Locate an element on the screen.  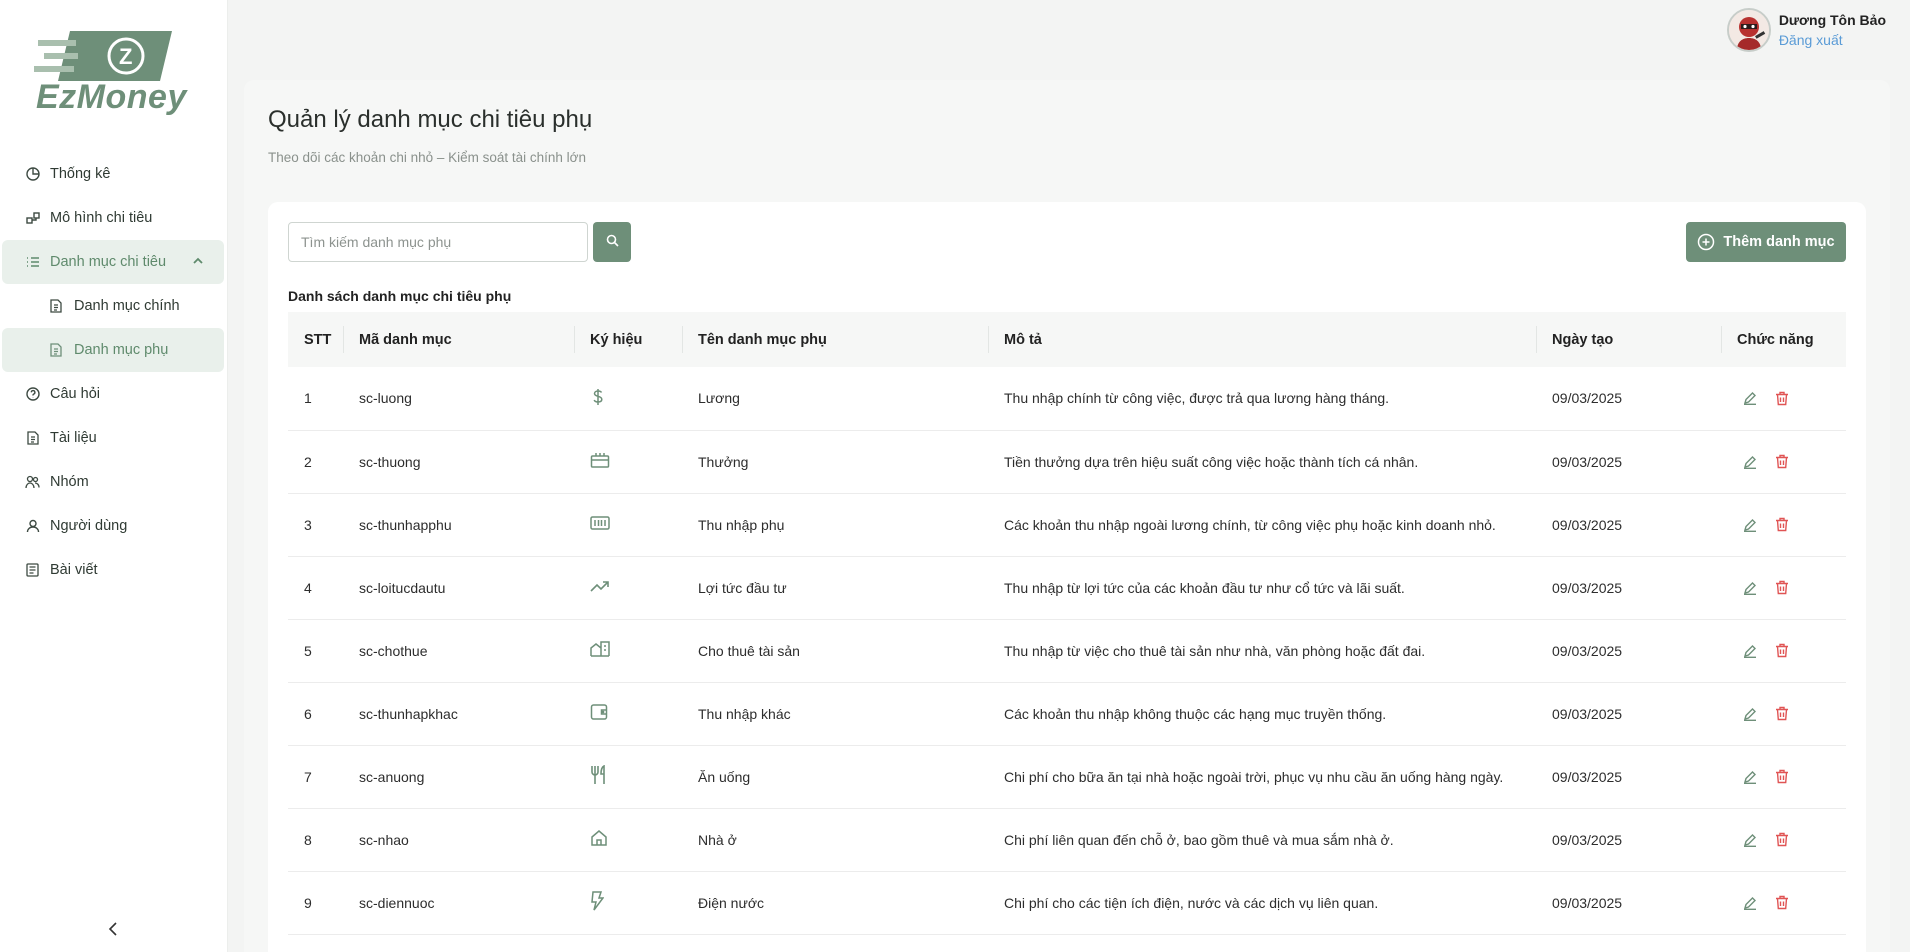
question-icon is located at coordinates (32, 394).